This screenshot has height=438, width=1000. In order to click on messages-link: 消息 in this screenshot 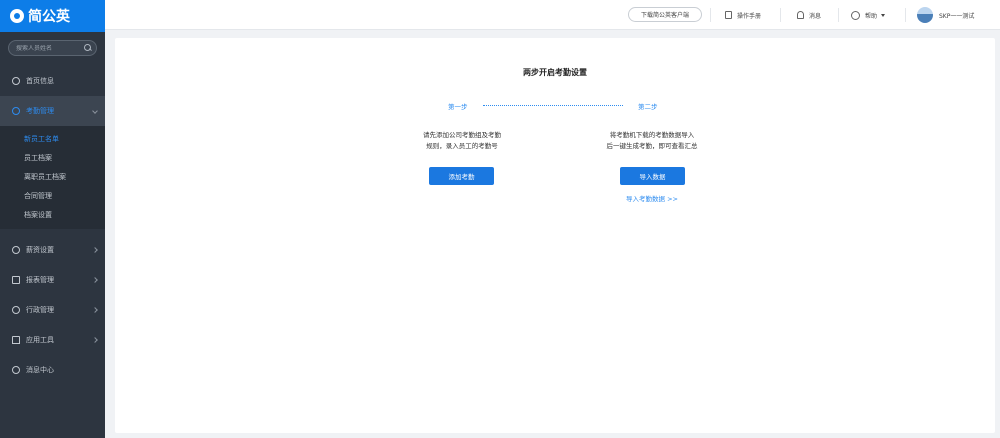, I will do `click(809, 15)`.